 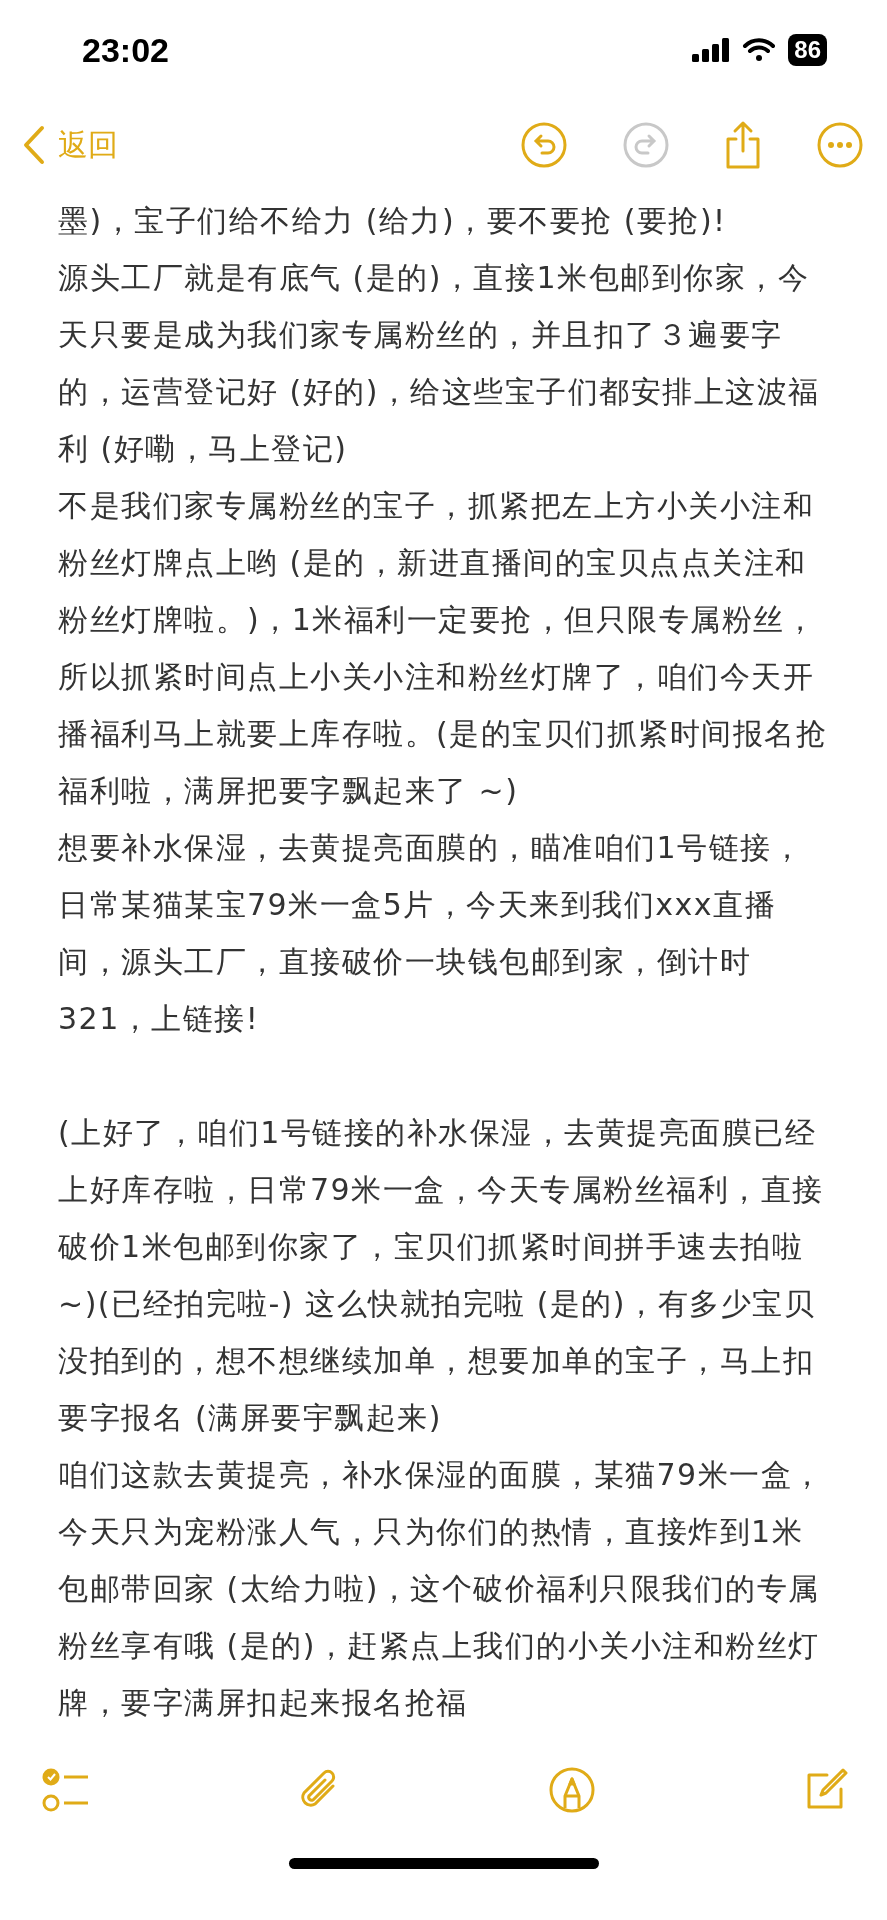 I want to click on note-paragraph: 墨)，宝子们给不给力 (给力)，要不要抢 (要抢)!, so click(x=393, y=221).